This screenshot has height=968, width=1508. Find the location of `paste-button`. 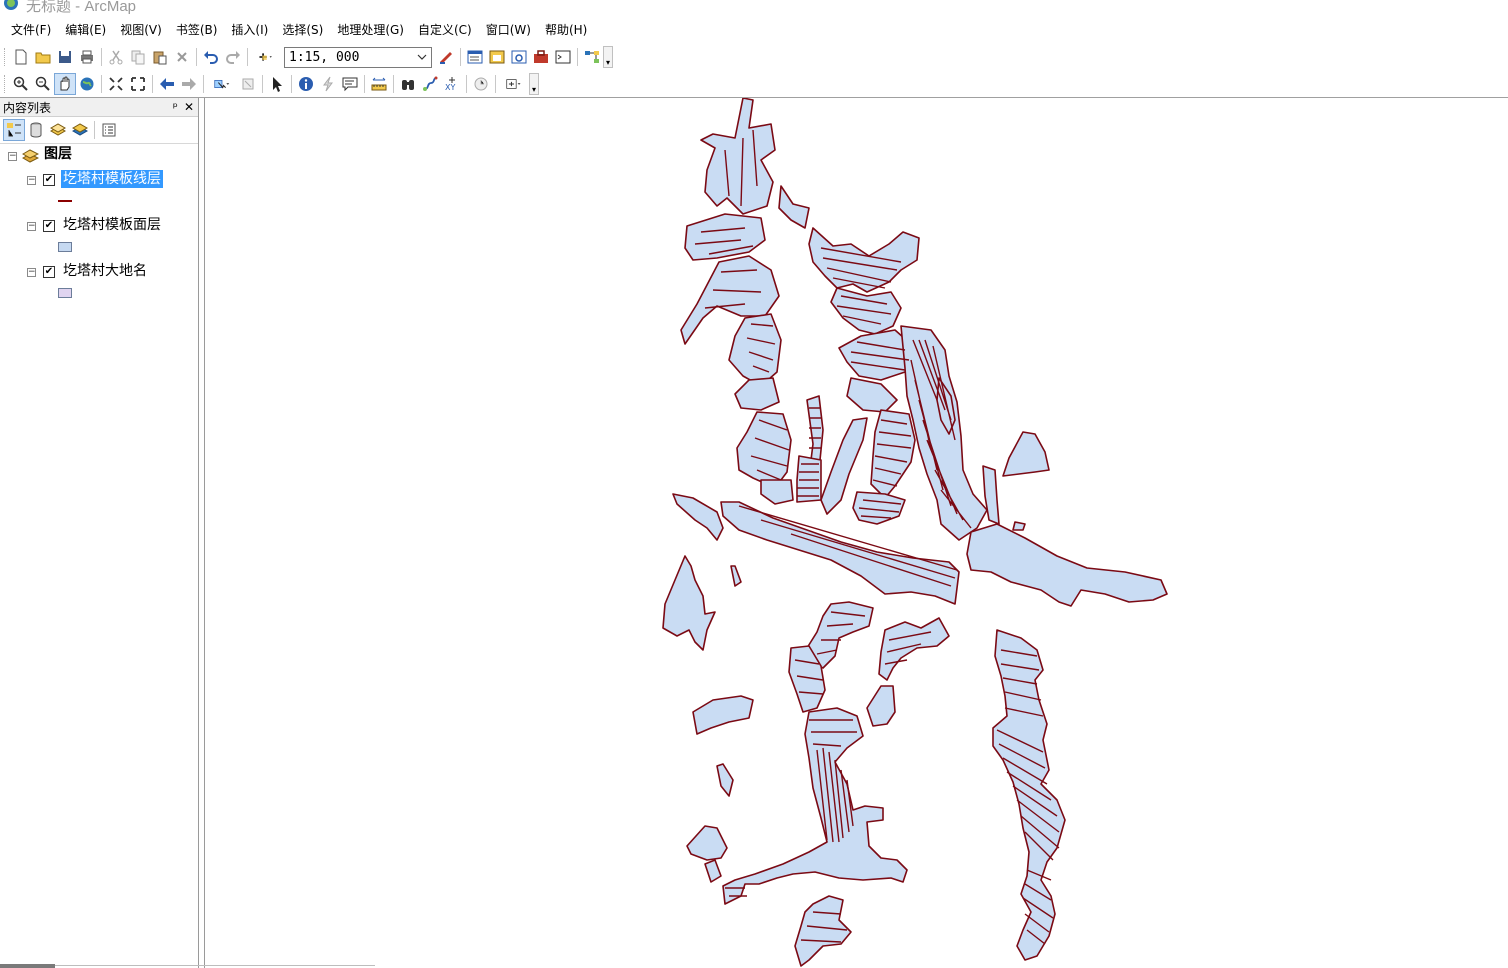

paste-button is located at coordinates (160, 57).